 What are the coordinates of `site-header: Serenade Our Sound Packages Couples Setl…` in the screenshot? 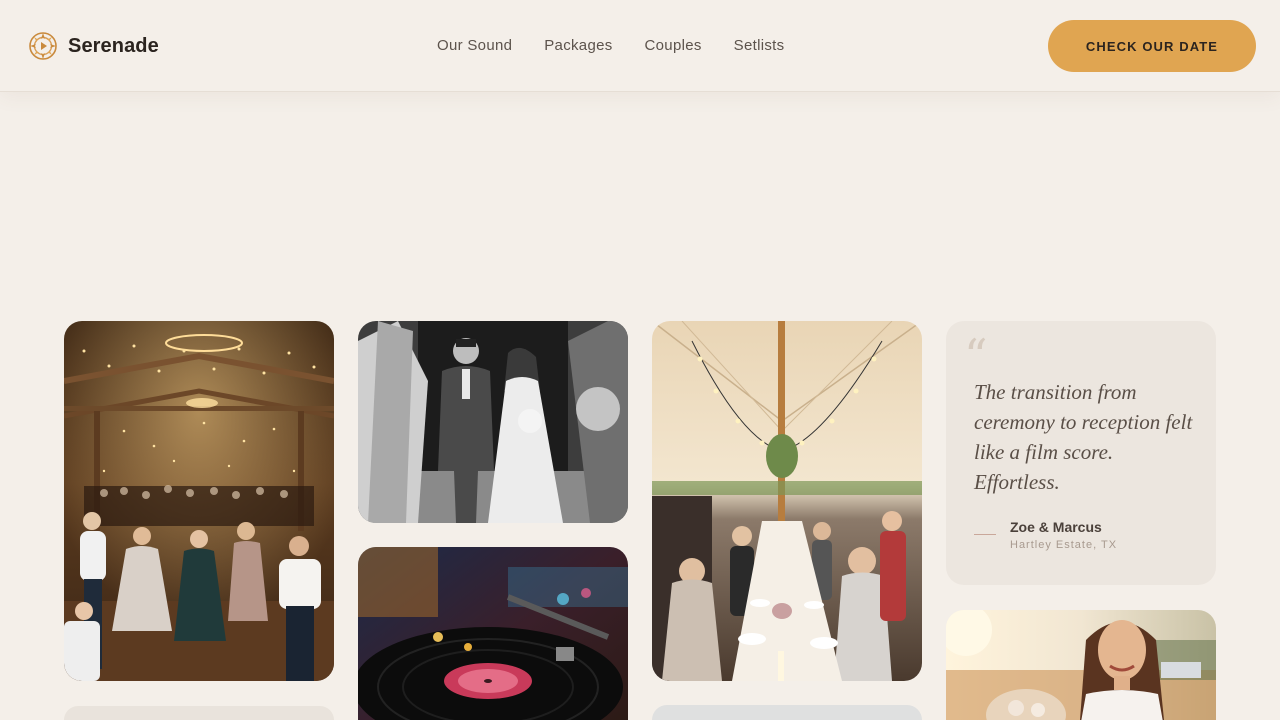 It's located at (640, 46).